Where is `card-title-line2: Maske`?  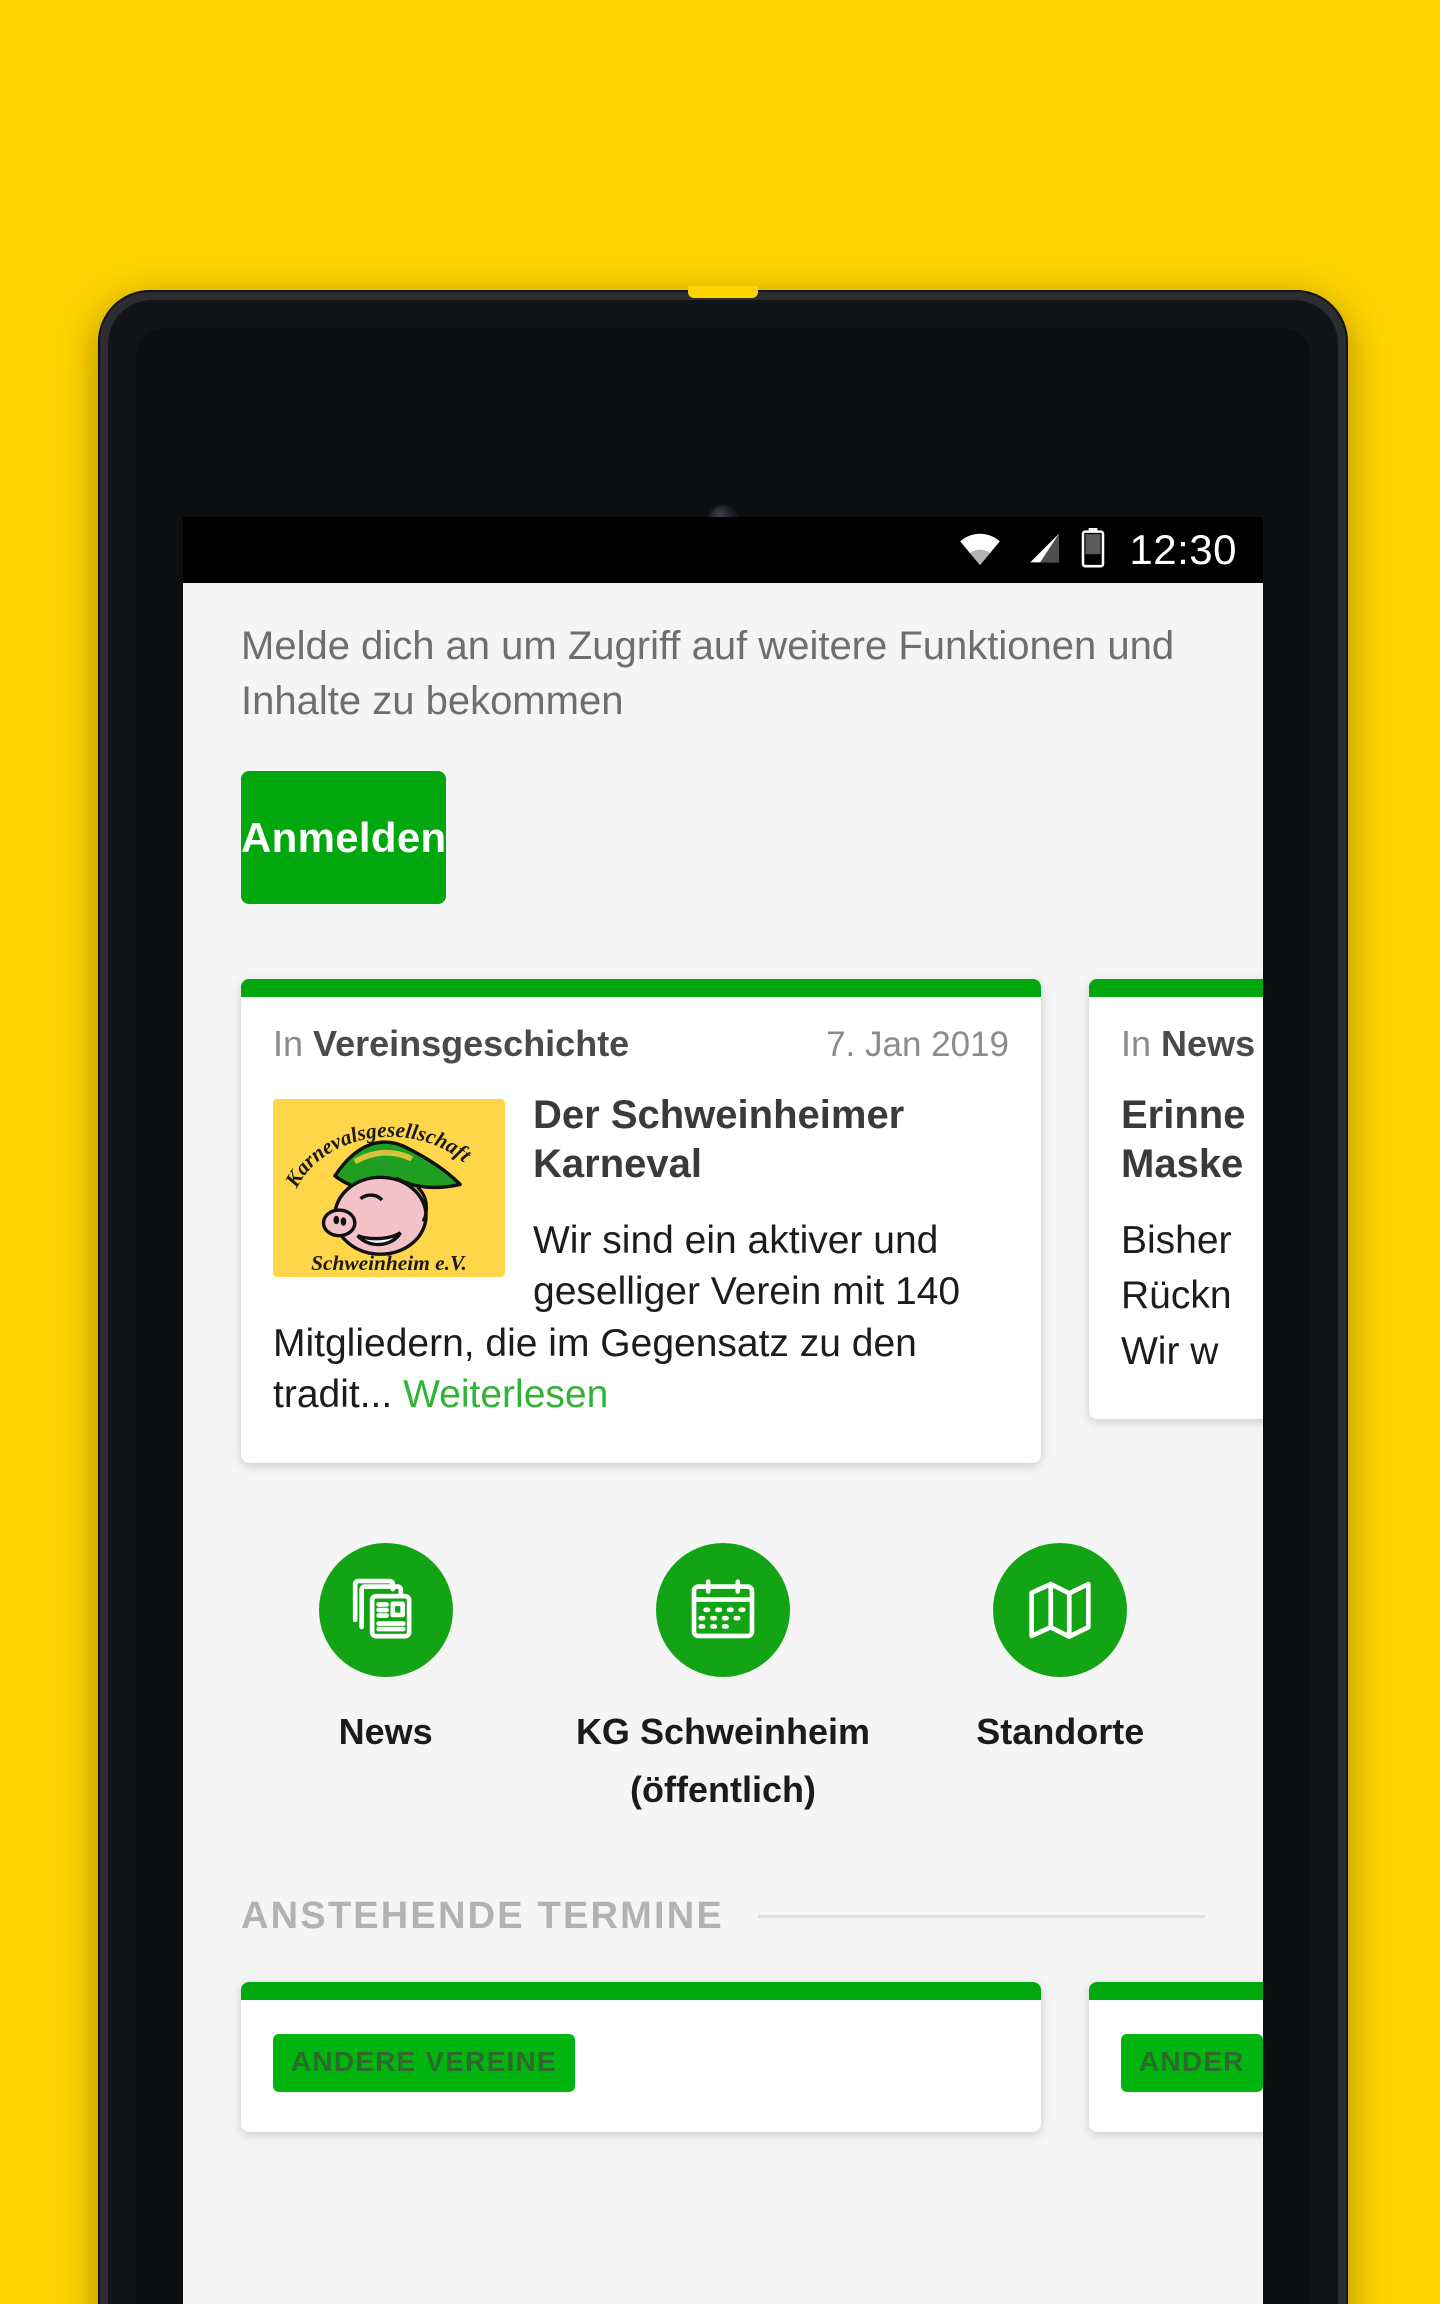 card-title-line2: Maske is located at coordinates (1192, 1164).